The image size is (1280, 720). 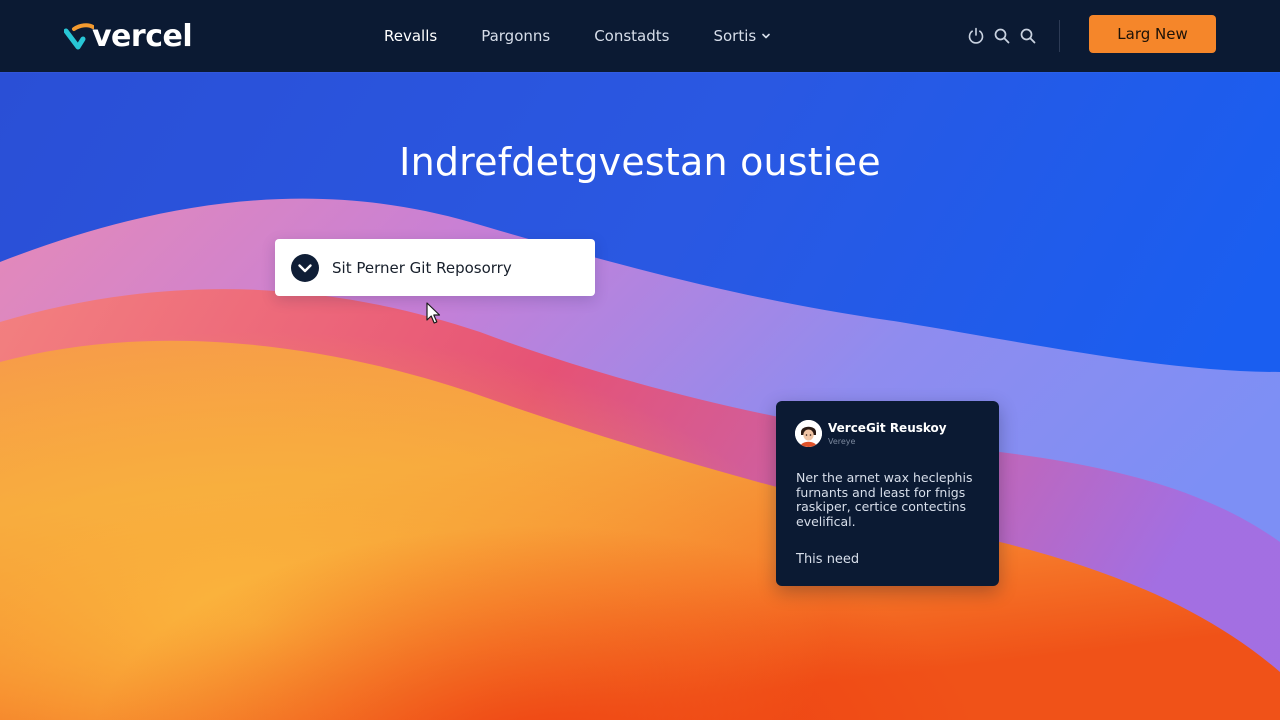 What do you see at coordinates (142, 36) in the screenshot?
I see `logo-text: vercel` at bounding box center [142, 36].